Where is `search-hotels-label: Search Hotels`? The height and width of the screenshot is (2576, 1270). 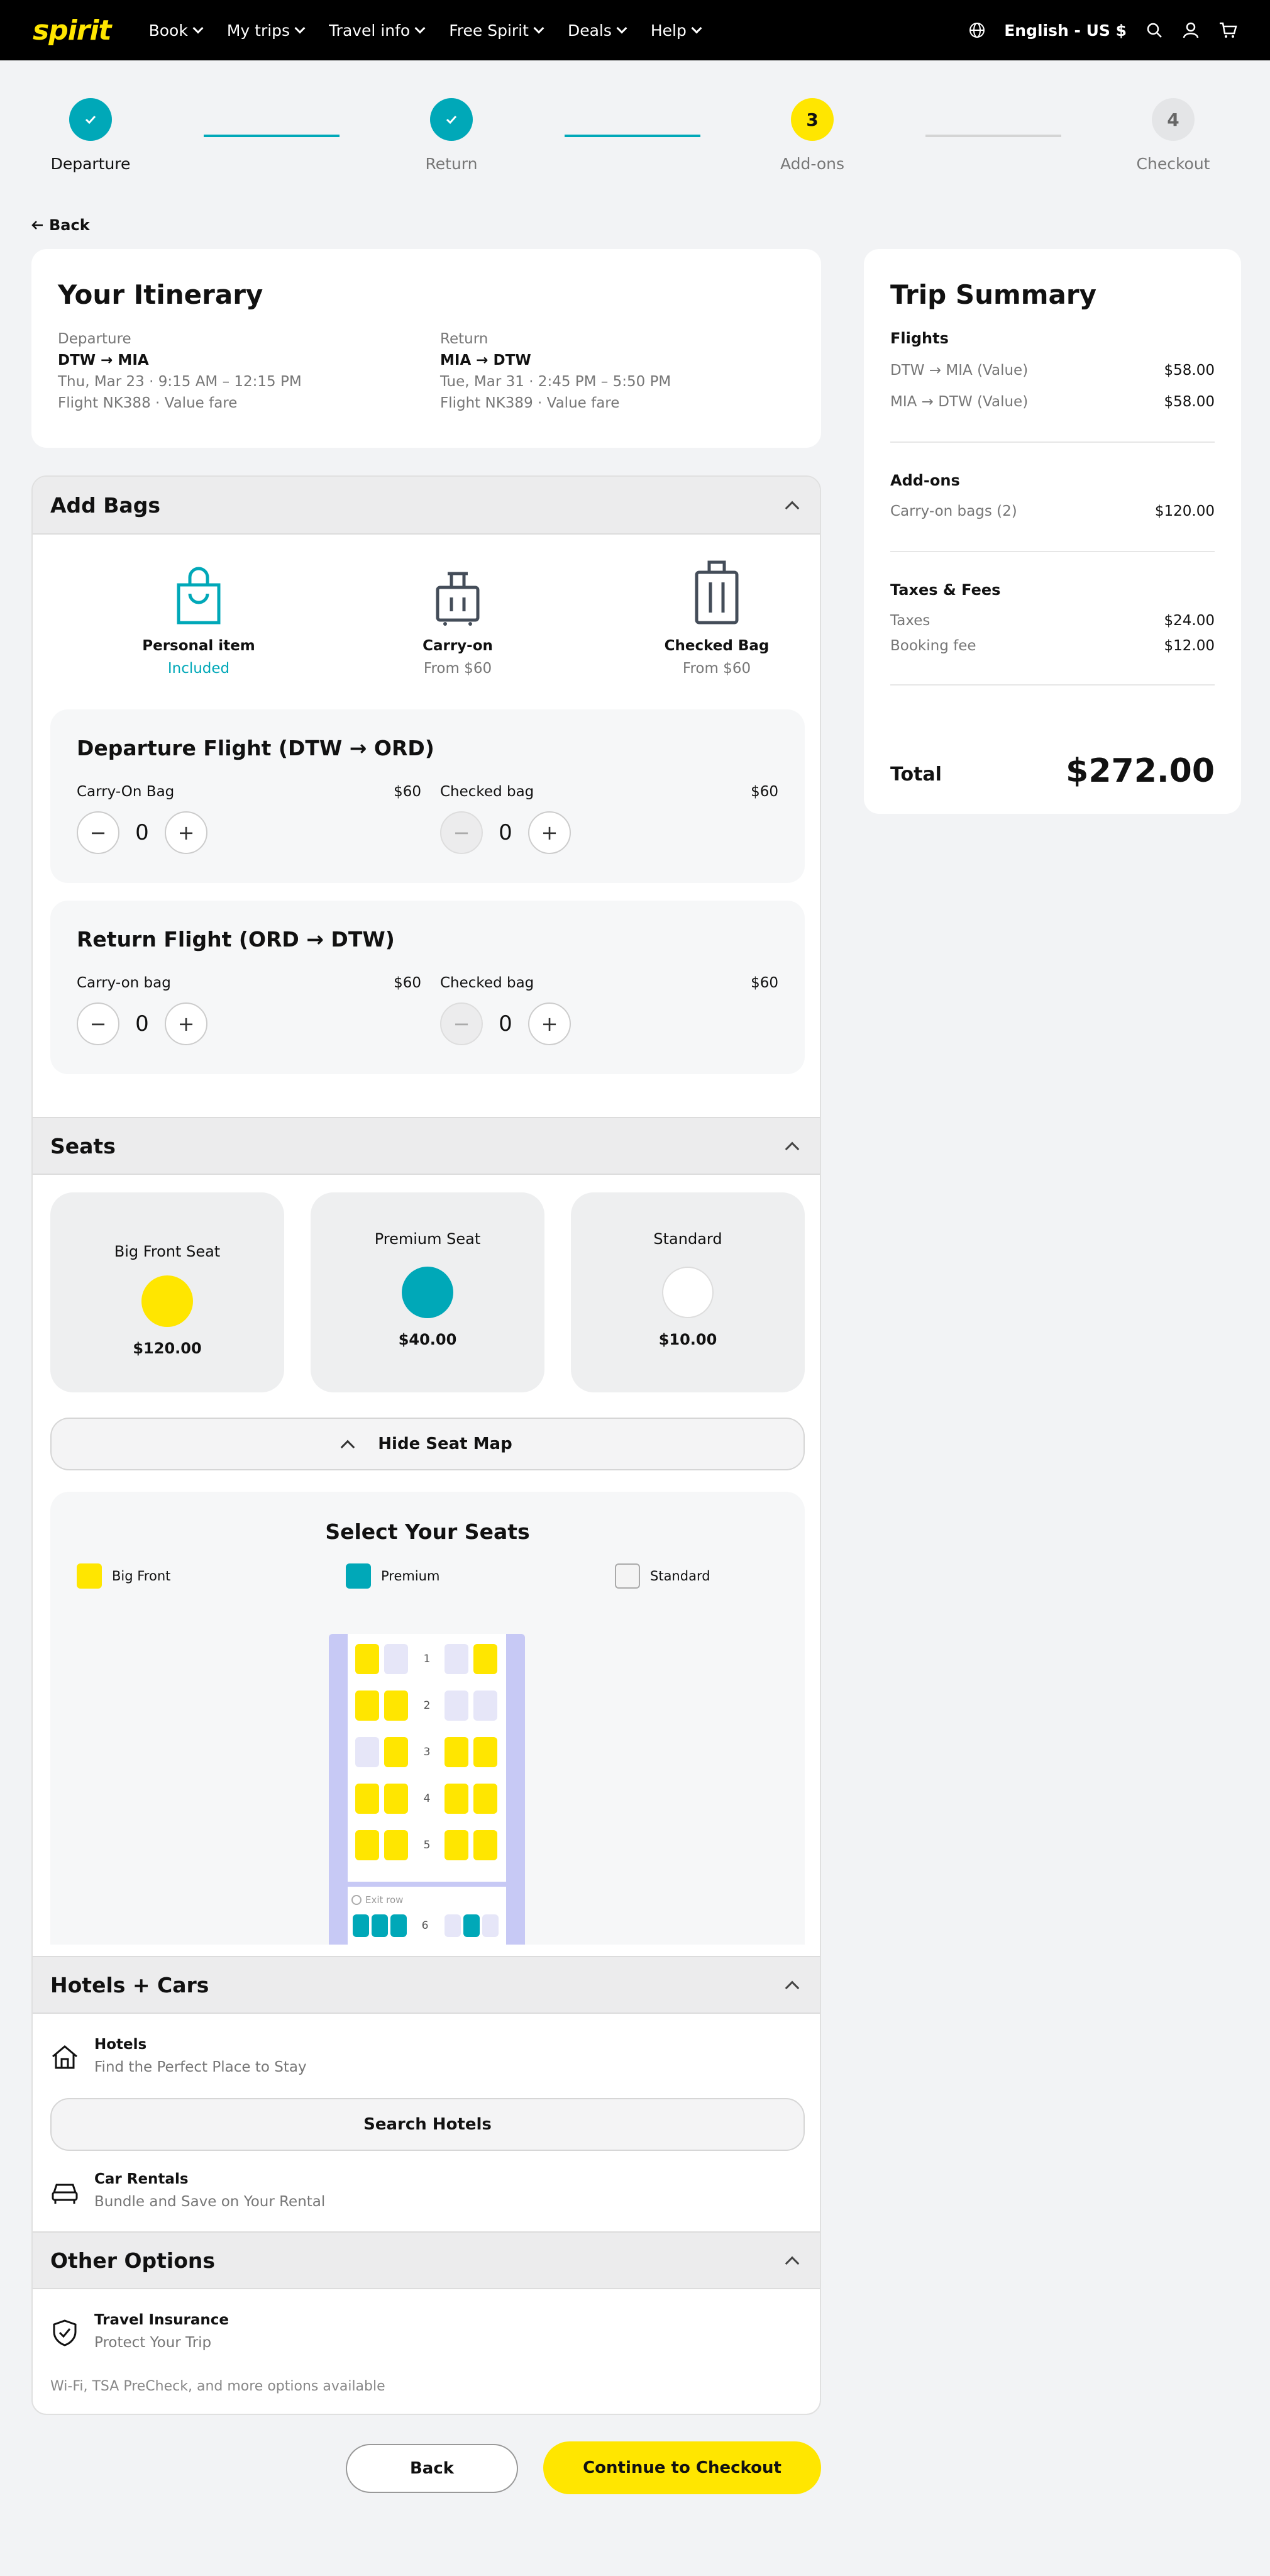 search-hotels-label: Search Hotels is located at coordinates (427, 2124).